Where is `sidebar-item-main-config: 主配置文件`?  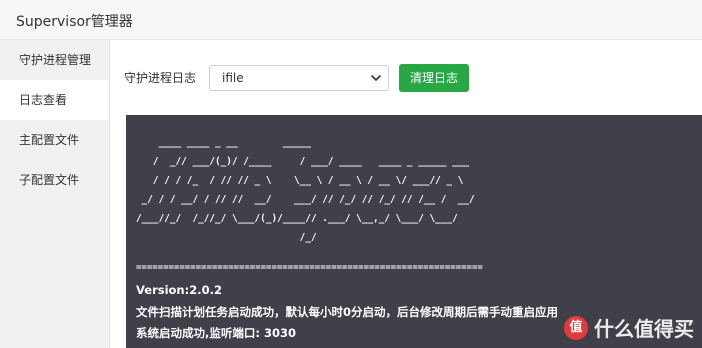 sidebar-item-main-config: 主配置文件 is located at coordinates (54, 140).